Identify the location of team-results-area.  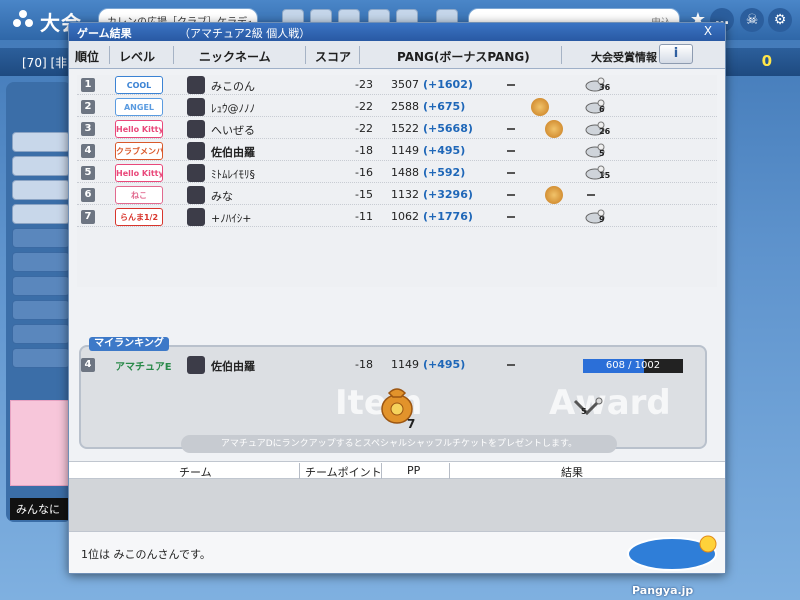
(397, 505).